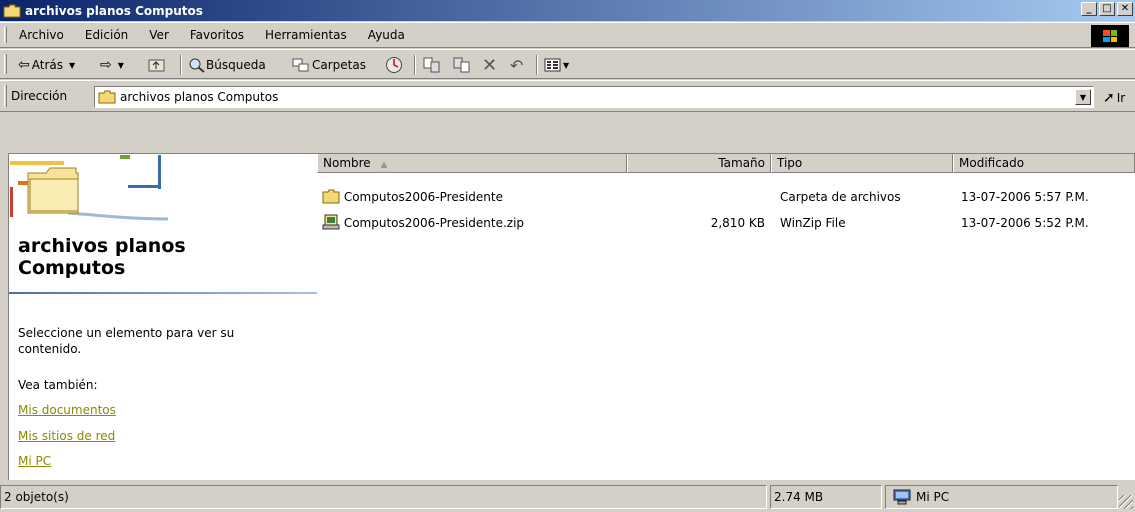 Image resolution: width=1135 pixels, height=512 pixels. I want to click on file-size: 2,810 KB, so click(737, 223).